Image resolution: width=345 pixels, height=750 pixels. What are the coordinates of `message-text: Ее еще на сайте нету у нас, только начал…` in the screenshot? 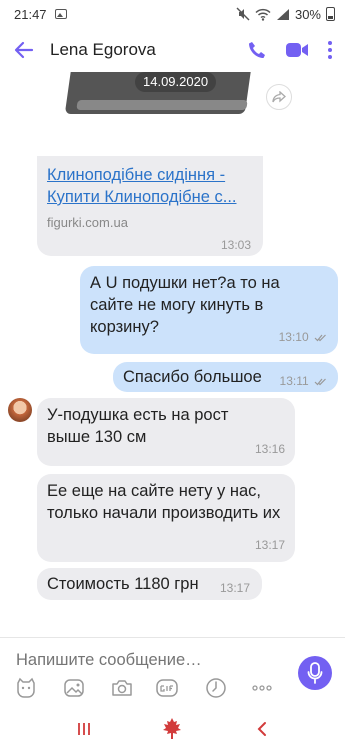 It's located at (164, 502).